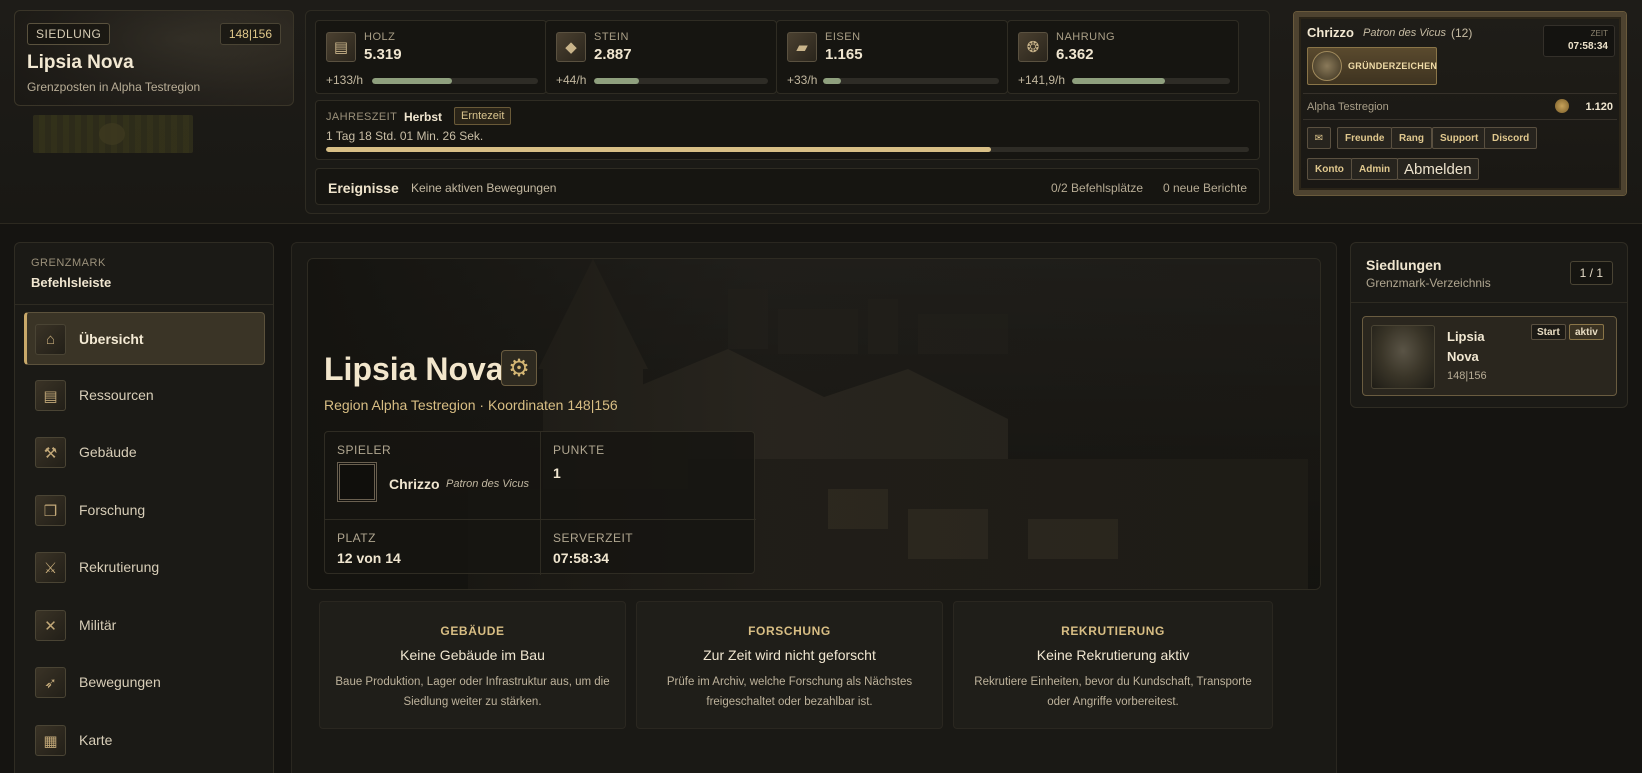 The height and width of the screenshot is (773, 1642). Describe the element at coordinates (405, 136) in the screenshot. I see `season-remaining: 1 Tag 18 Std. 01 Min. 26 Sek.` at that location.